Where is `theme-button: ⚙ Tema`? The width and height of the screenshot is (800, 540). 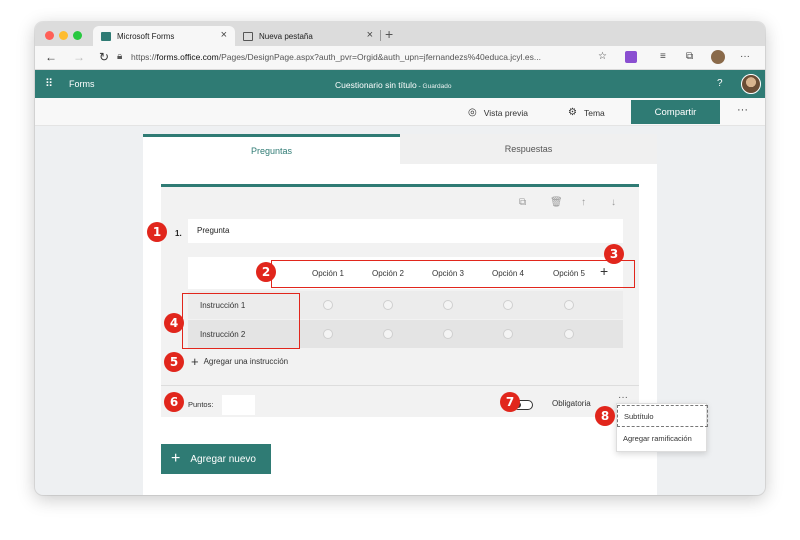 theme-button: ⚙ Tema is located at coordinates (586, 112).